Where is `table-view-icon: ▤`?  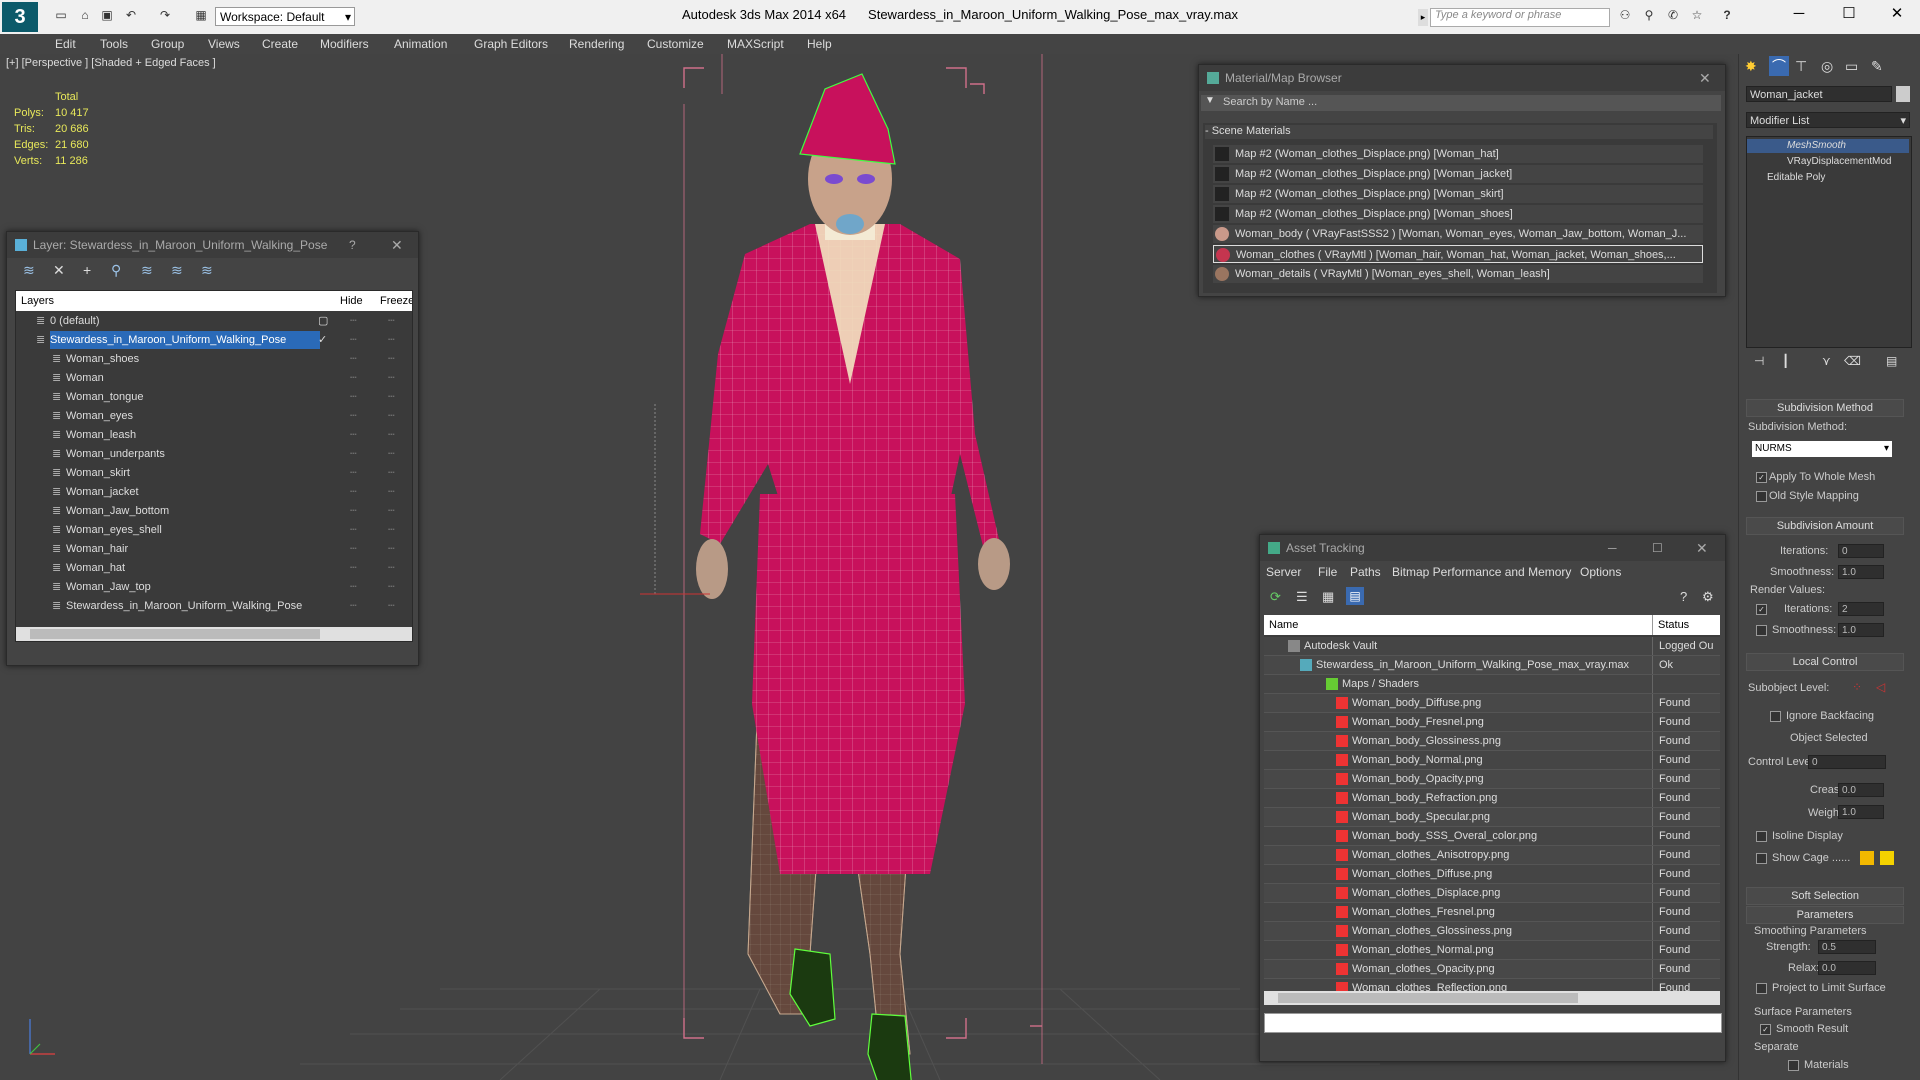
table-view-icon: ▤ is located at coordinates (1355, 596).